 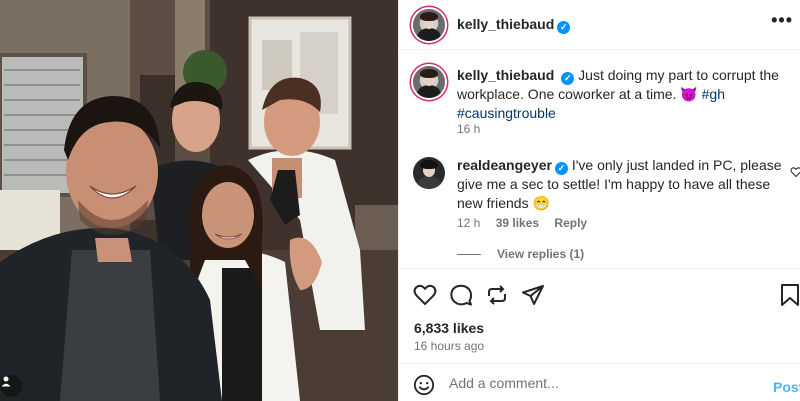 What do you see at coordinates (468, 129) in the screenshot?
I see `caption-timestamp: 16 h` at bounding box center [468, 129].